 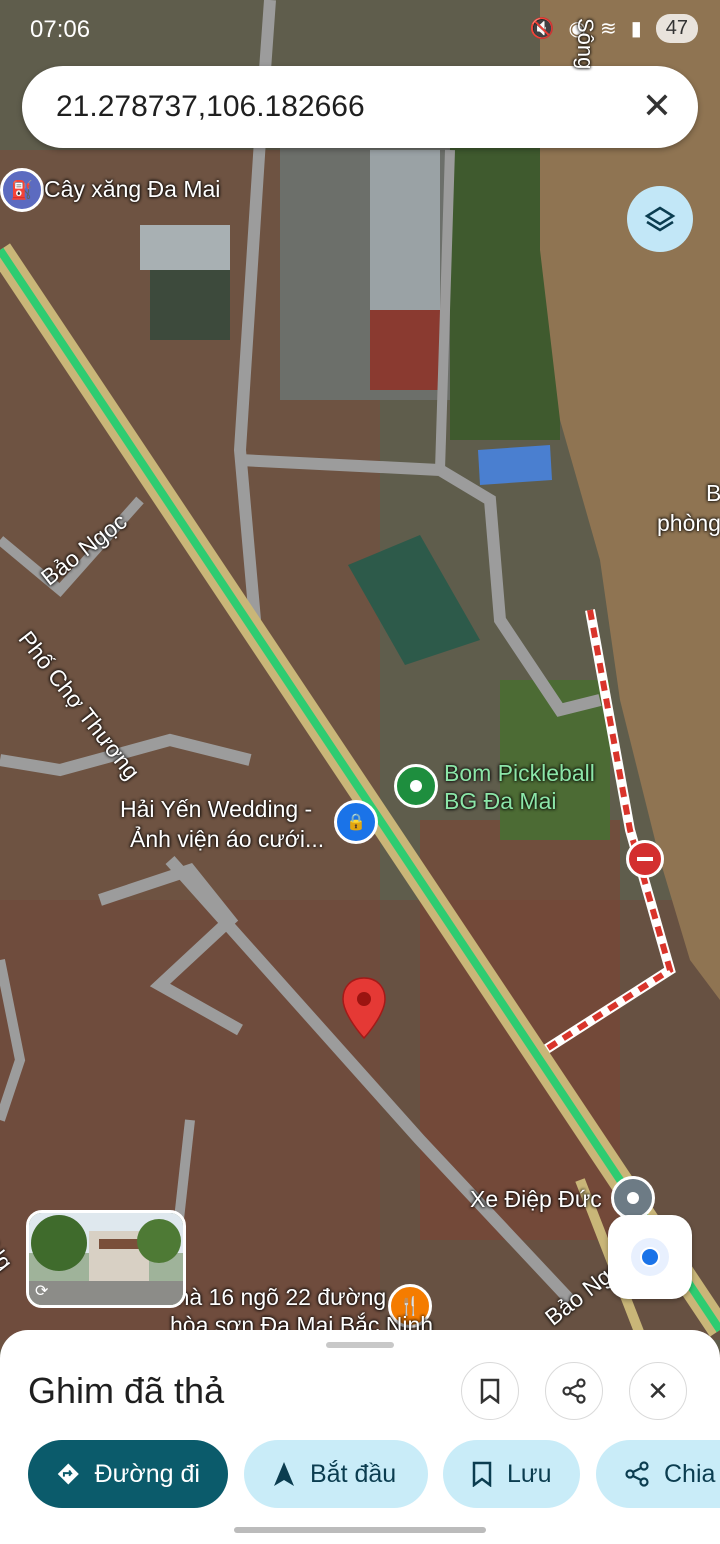 I want to click on sheet-title: Ghim đã thả, so click(x=126, y=1390).